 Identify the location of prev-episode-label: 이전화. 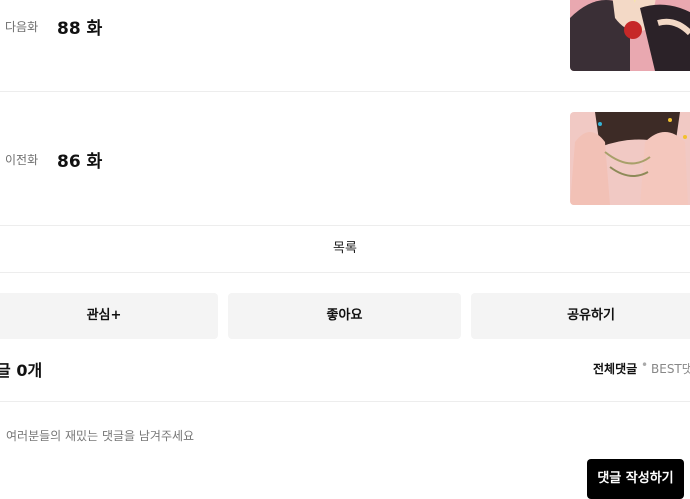
(22, 160).